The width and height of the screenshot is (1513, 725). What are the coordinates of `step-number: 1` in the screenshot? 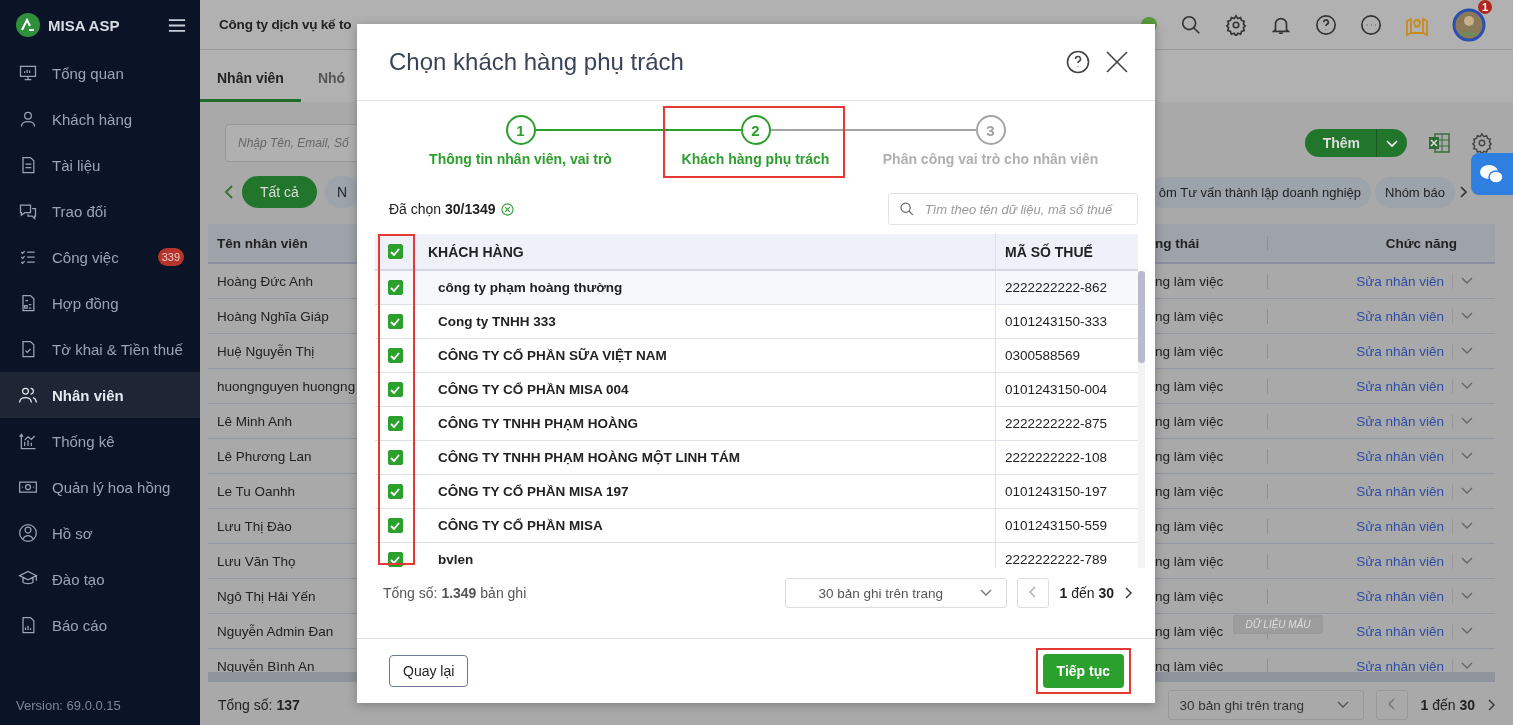 It's located at (520, 130).